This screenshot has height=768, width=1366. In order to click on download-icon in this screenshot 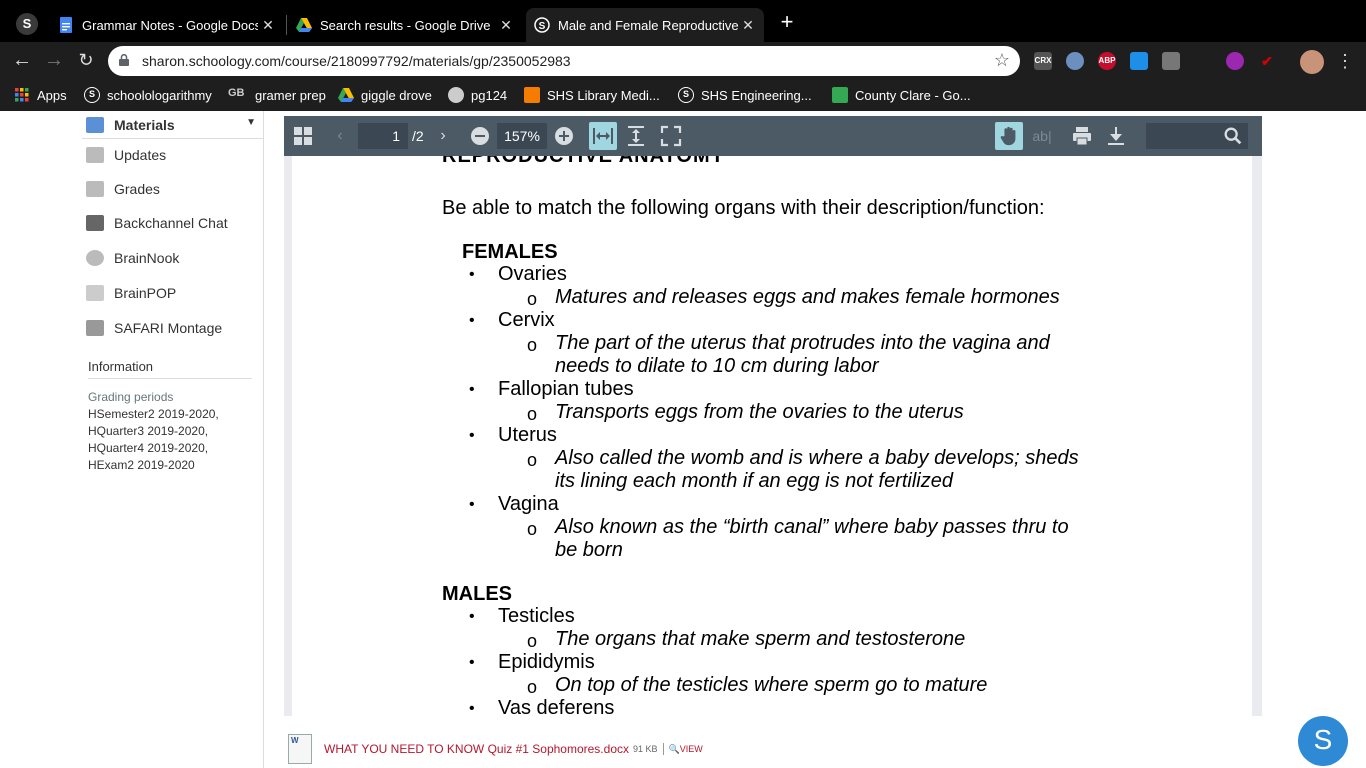, I will do `click(1116, 136)`.